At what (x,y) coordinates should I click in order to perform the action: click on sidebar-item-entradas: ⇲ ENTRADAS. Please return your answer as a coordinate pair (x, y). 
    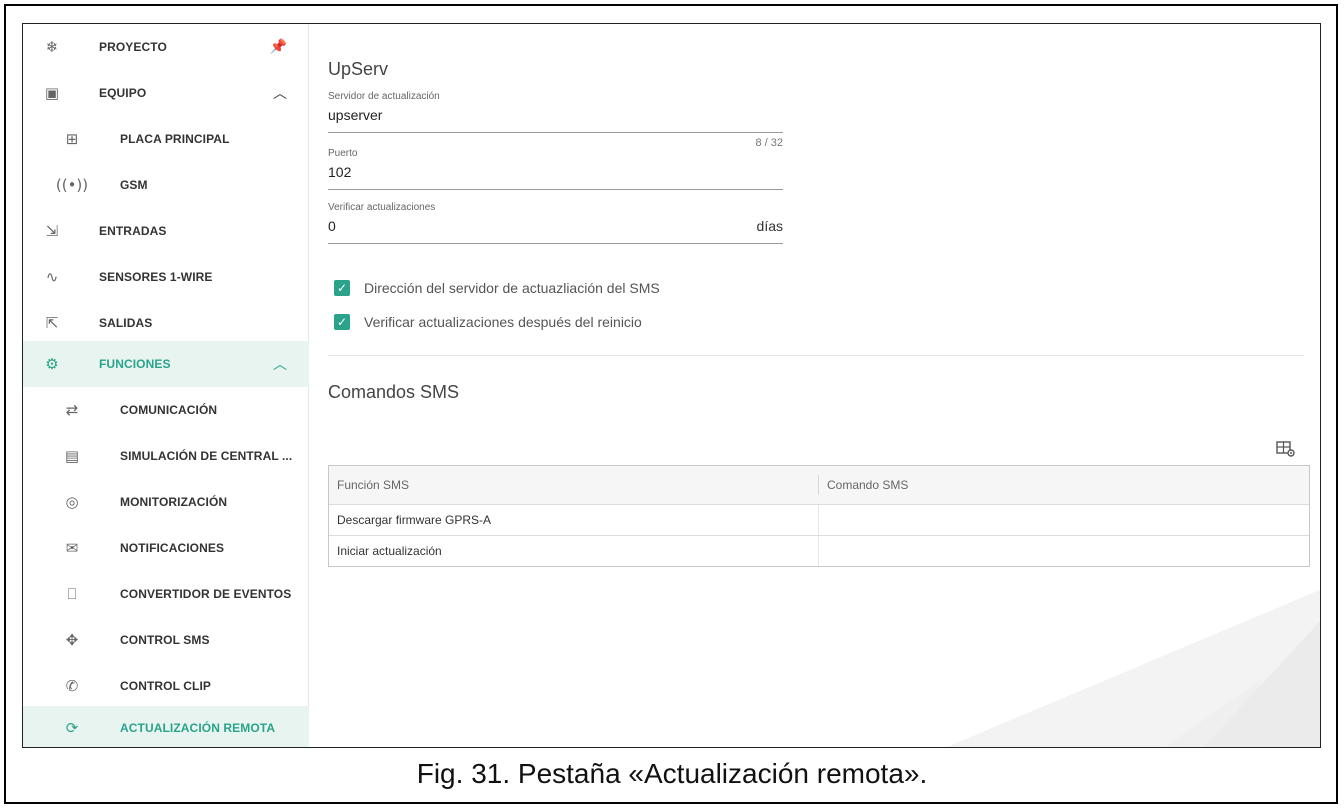
    Looking at the image, I should click on (166, 231).